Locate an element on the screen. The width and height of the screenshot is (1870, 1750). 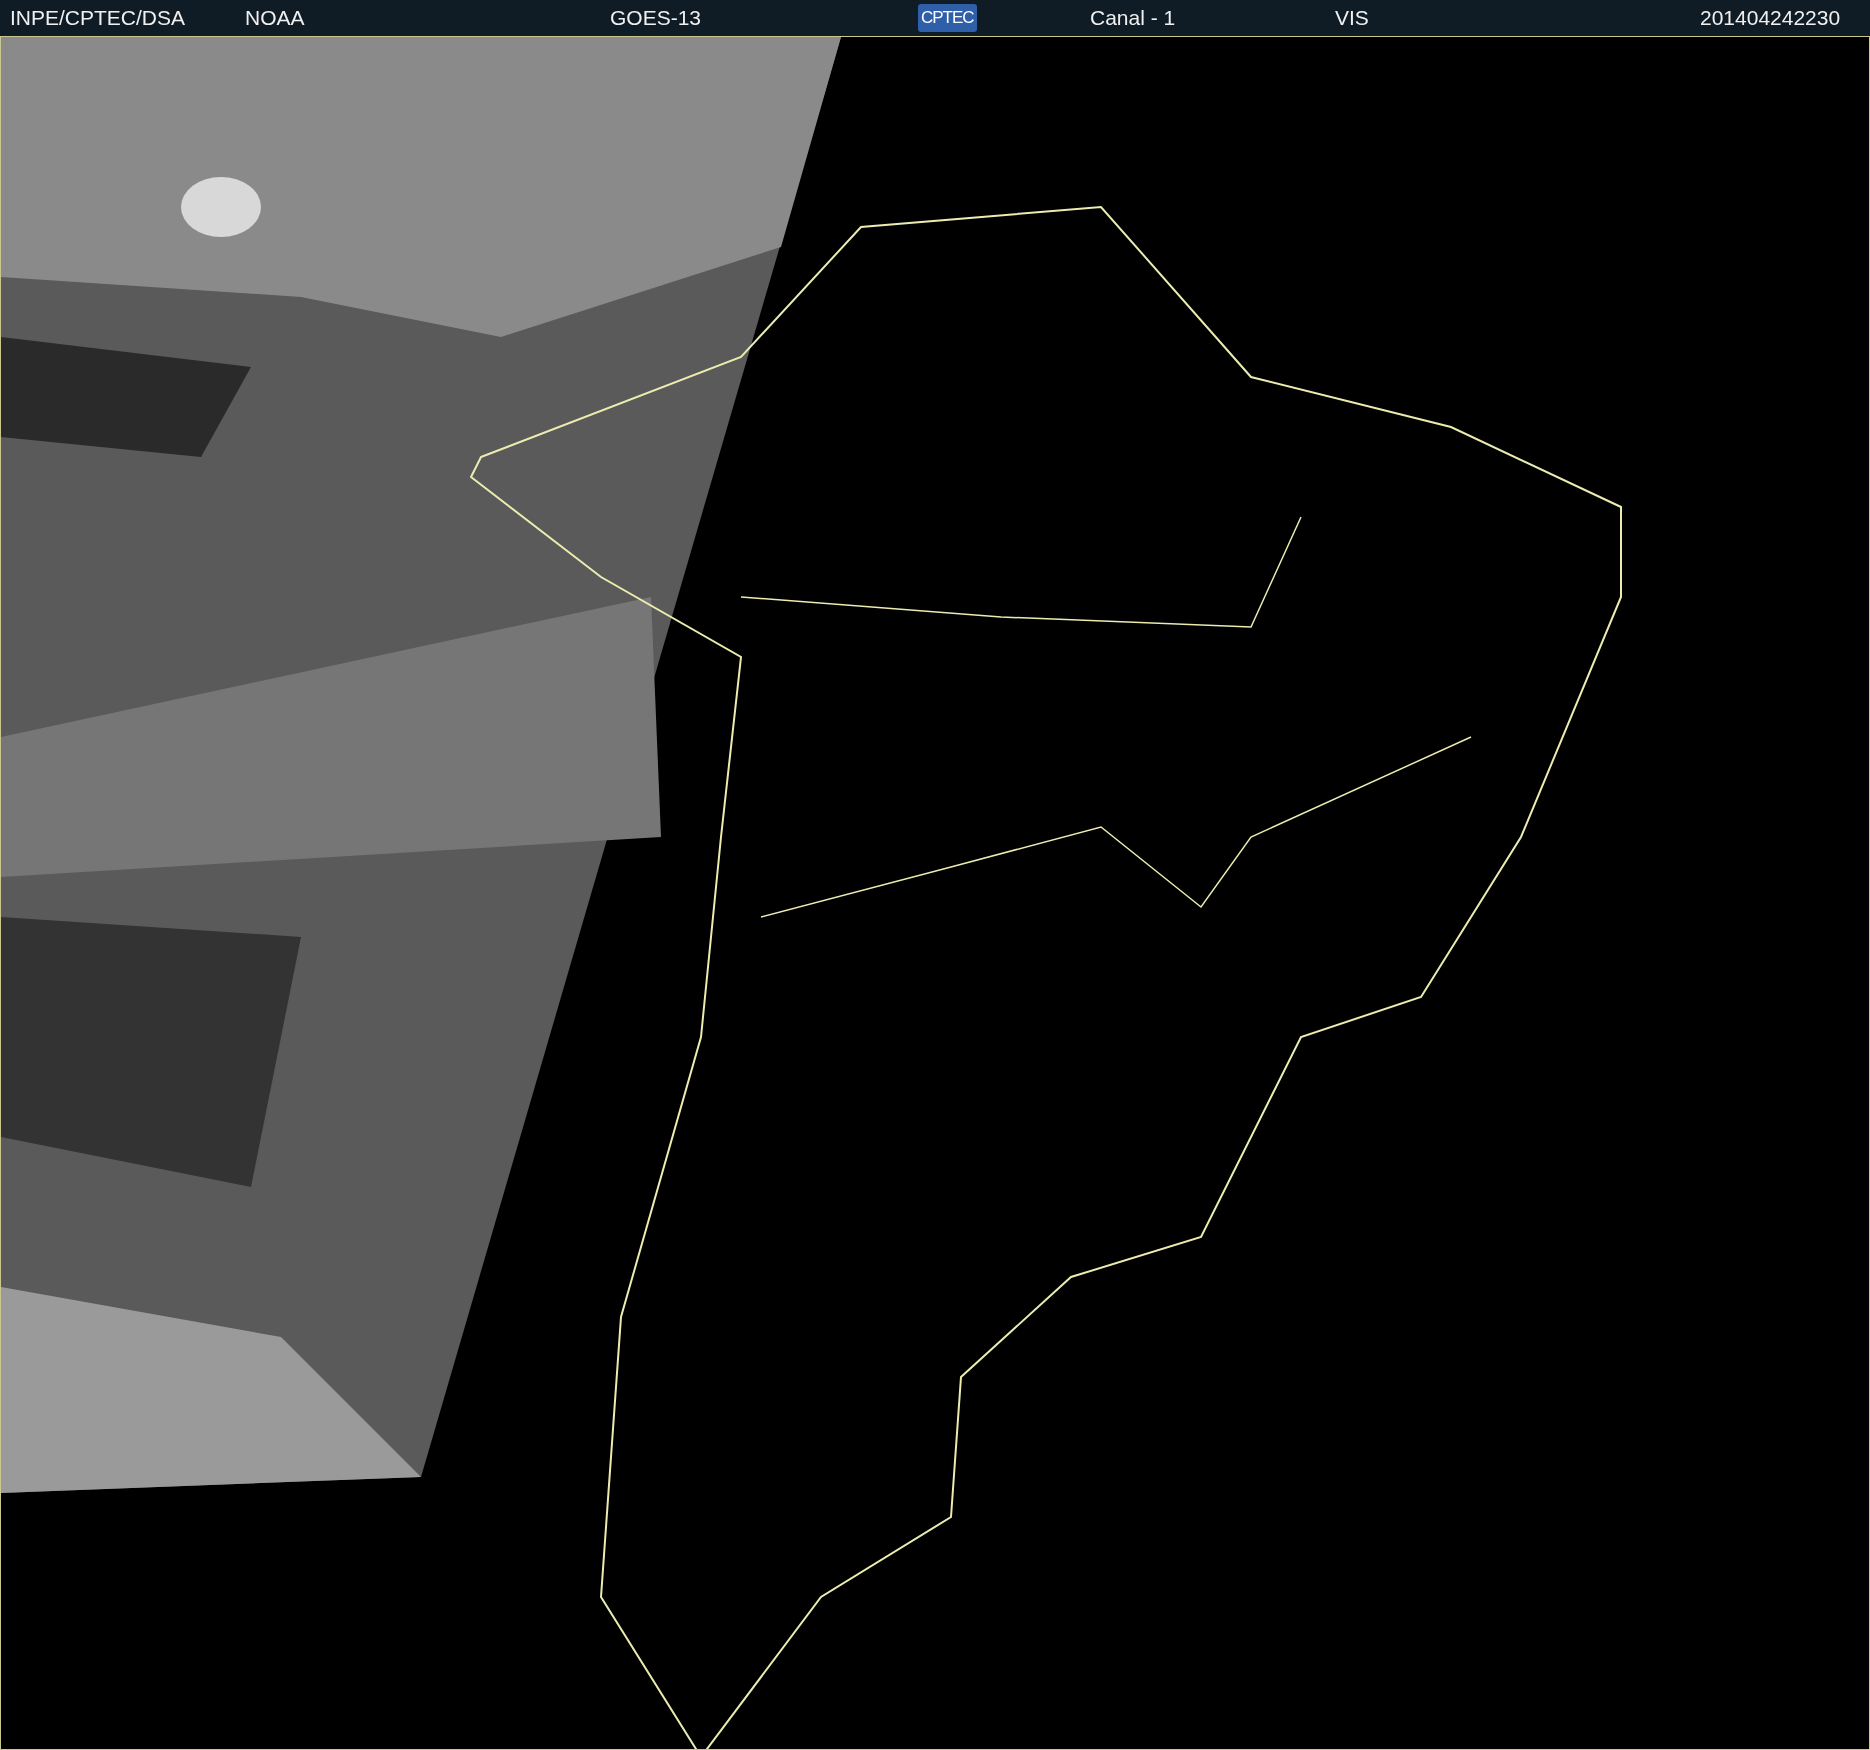
logo: CPTEC is located at coordinates (947, 18).